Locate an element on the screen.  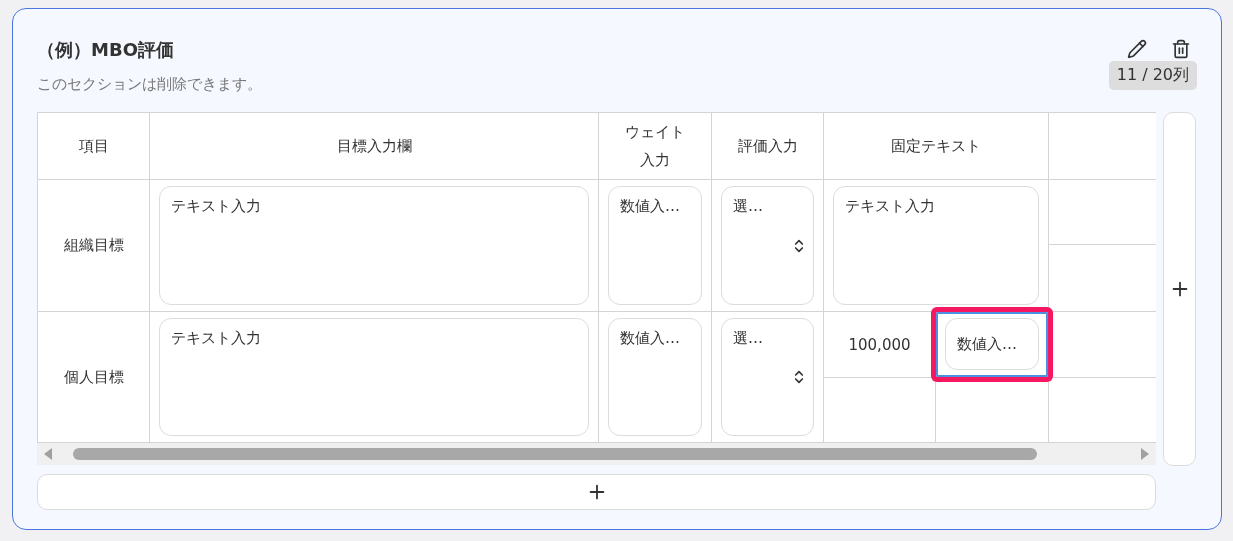
add-column-button is located at coordinates (1179, 289).